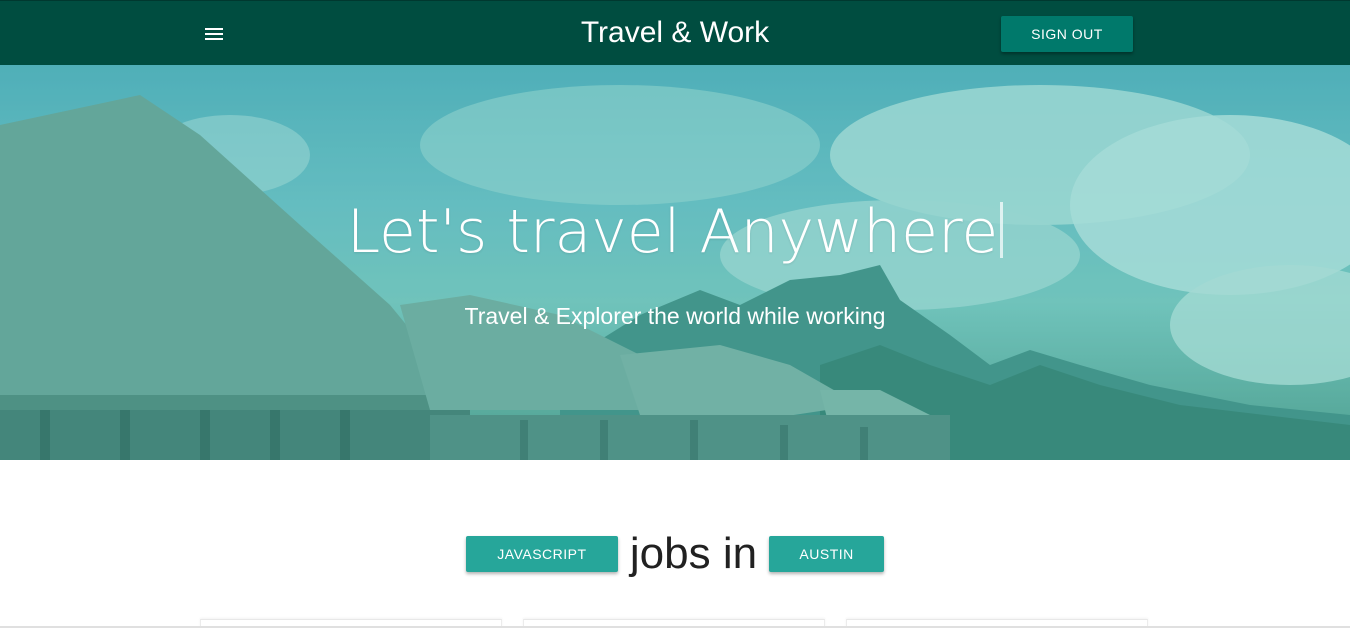 The height and width of the screenshot is (628, 1350). What do you see at coordinates (693, 553) in the screenshot?
I see `jobs-in-label: jobs in` at bounding box center [693, 553].